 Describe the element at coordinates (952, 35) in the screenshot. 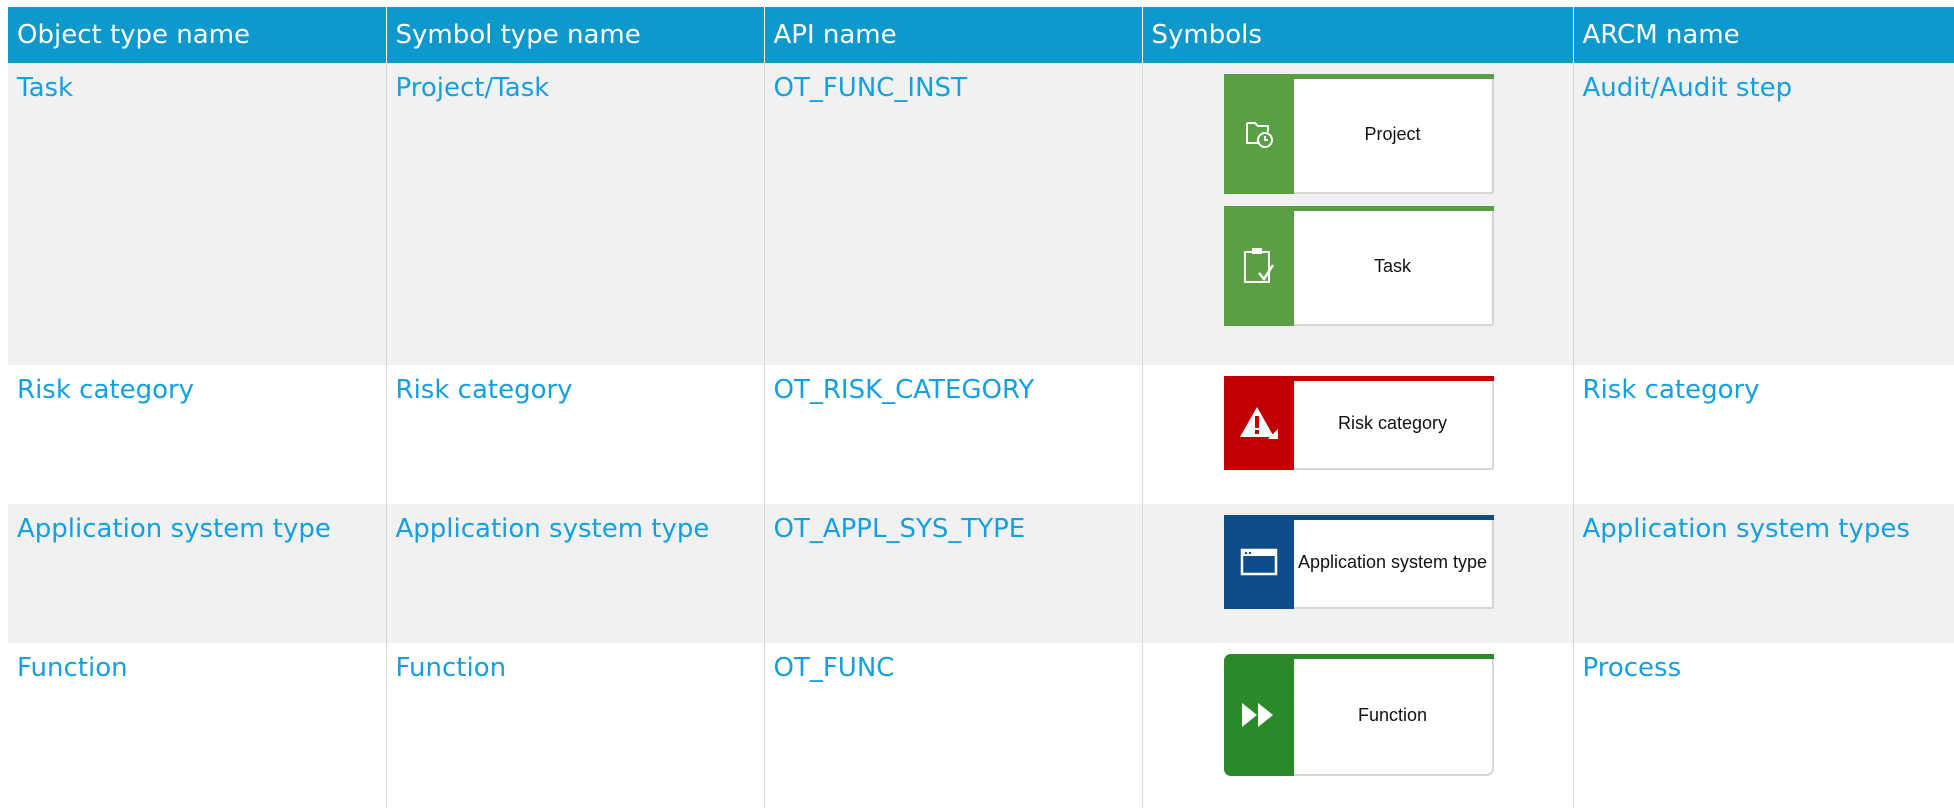

I see `header-api-name: API name` at that location.